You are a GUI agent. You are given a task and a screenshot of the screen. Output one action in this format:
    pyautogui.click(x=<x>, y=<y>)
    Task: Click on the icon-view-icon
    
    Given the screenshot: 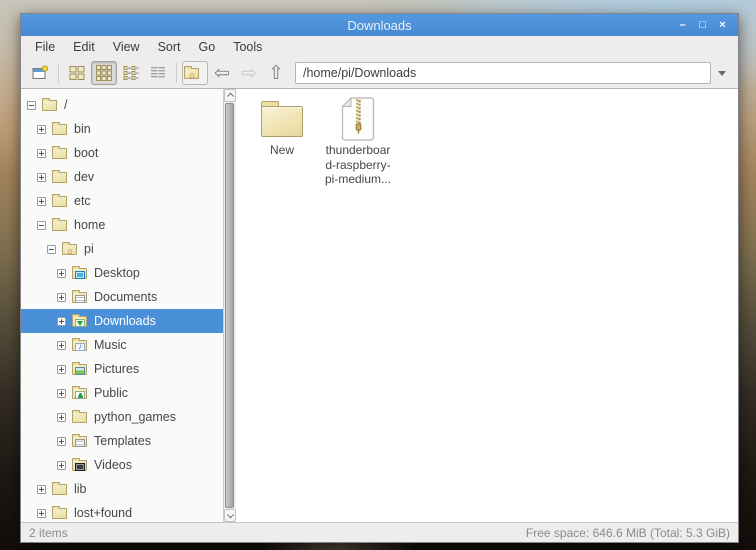 What is the action you would take?
    pyautogui.click(x=77, y=73)
    